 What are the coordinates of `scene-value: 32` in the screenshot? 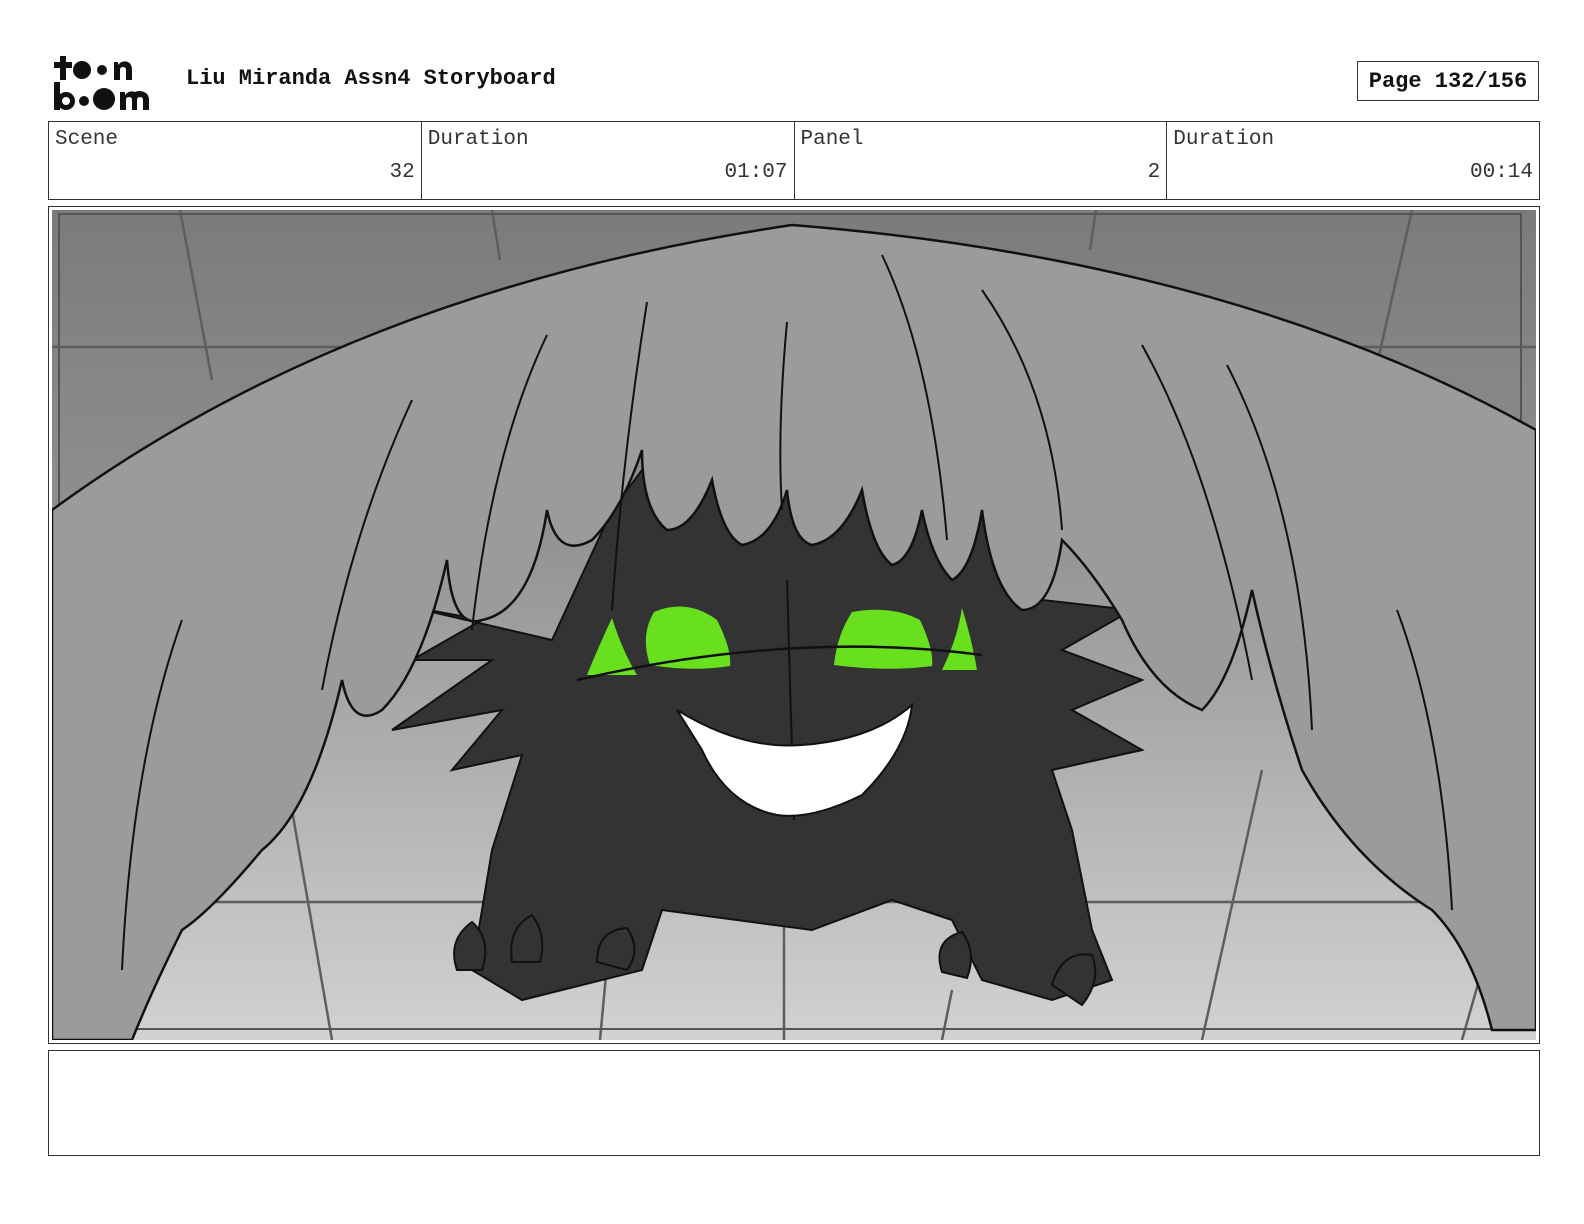 It's located at (402, 172).